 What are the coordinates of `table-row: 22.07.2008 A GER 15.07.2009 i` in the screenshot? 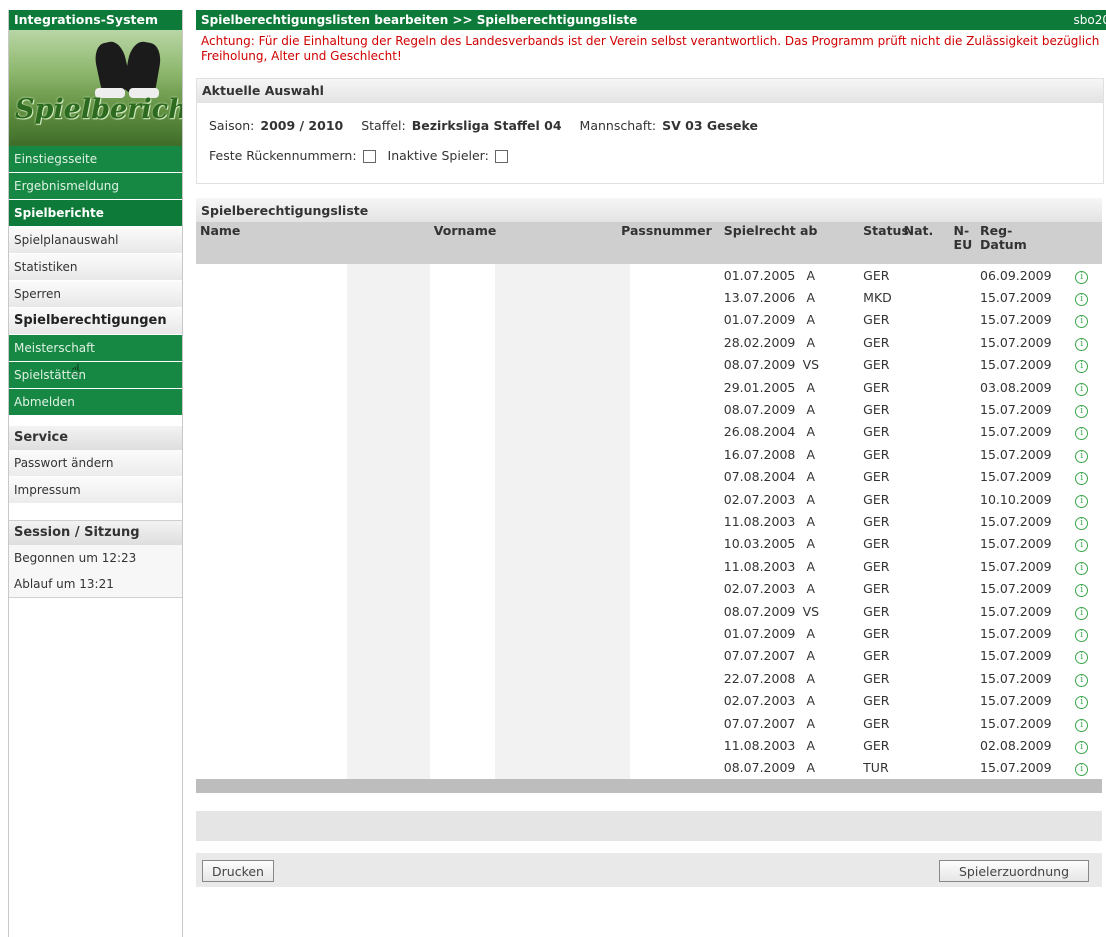 It's located at (649, 678).